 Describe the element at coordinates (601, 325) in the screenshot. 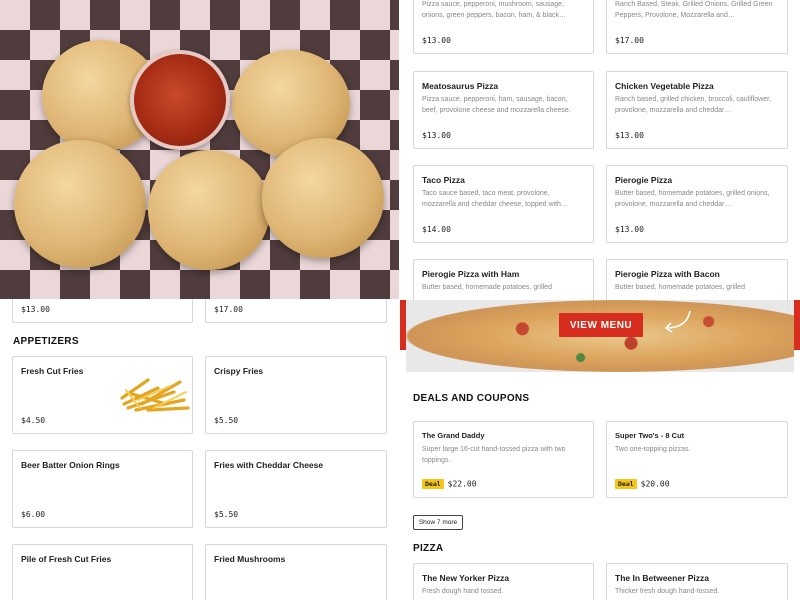

I see `view-menu-button: VIEW MENU` at that location.